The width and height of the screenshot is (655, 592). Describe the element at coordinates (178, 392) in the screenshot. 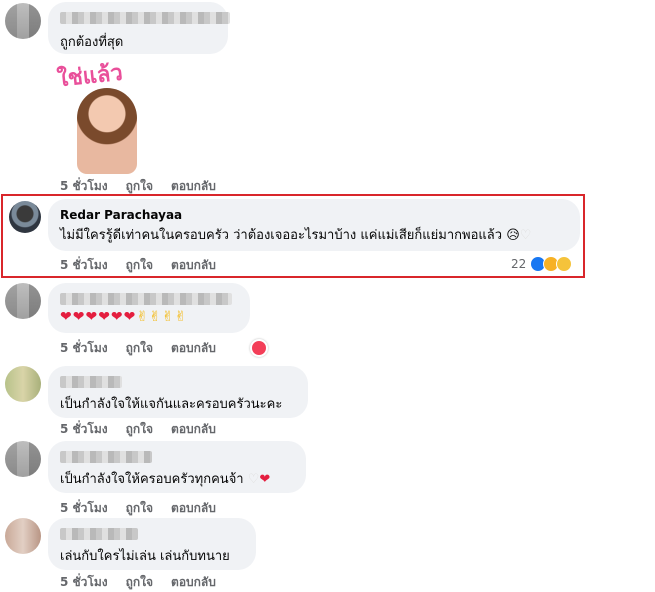

I see `comment-bubble: เป็นกำลังใจให้แจกันและครอบครัวนะคะ` at that location.